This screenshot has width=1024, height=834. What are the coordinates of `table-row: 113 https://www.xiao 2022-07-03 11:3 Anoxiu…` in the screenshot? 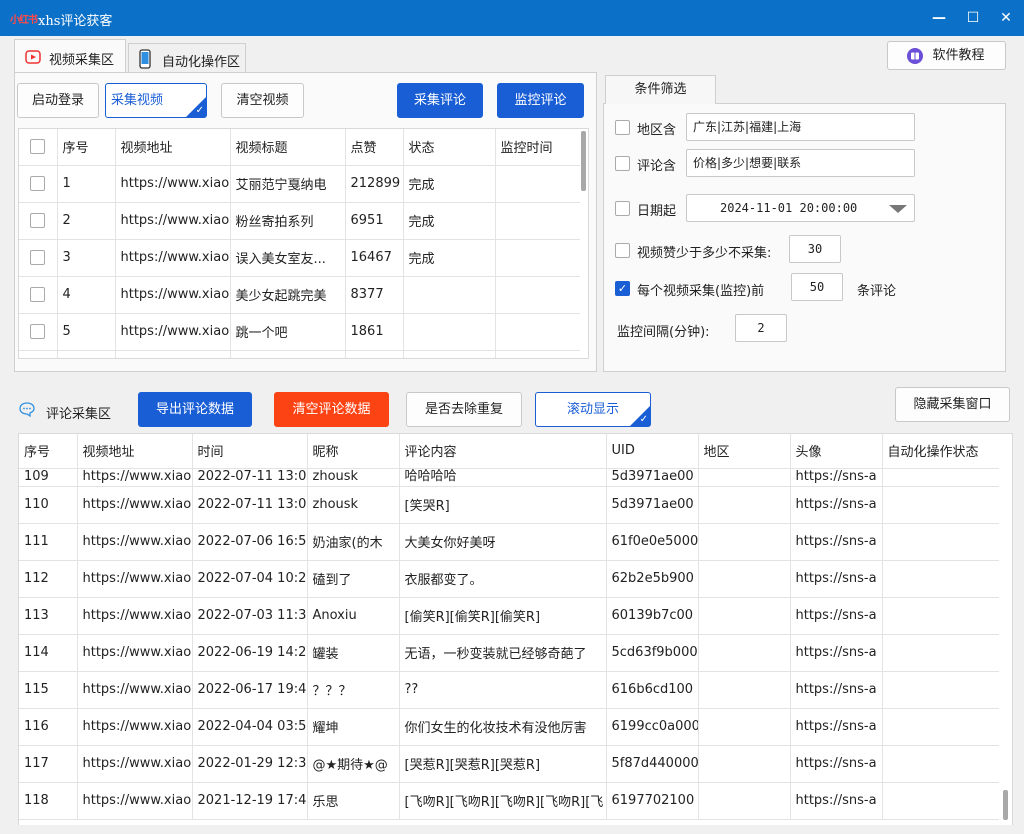 It's located at (509, 616).